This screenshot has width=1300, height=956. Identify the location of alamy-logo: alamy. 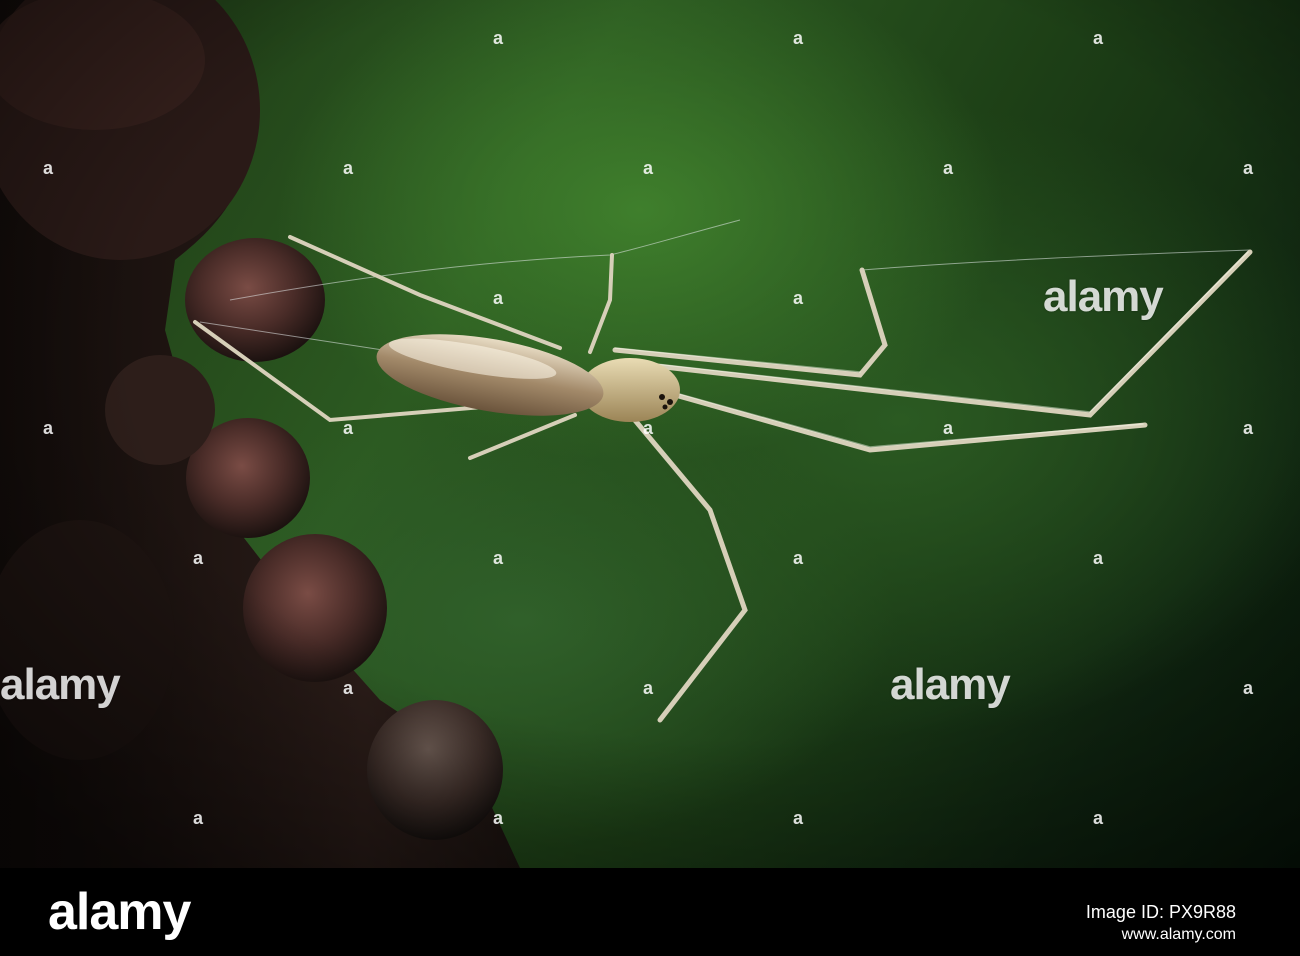
(119, 912).